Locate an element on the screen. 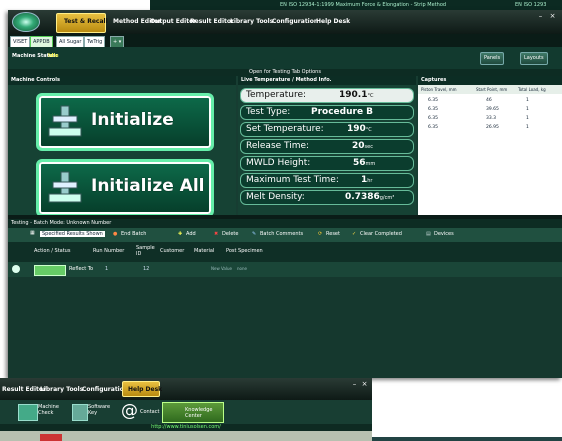  melt-density-value: 0.7386g/cm³ is located at coordinates (370, 197).